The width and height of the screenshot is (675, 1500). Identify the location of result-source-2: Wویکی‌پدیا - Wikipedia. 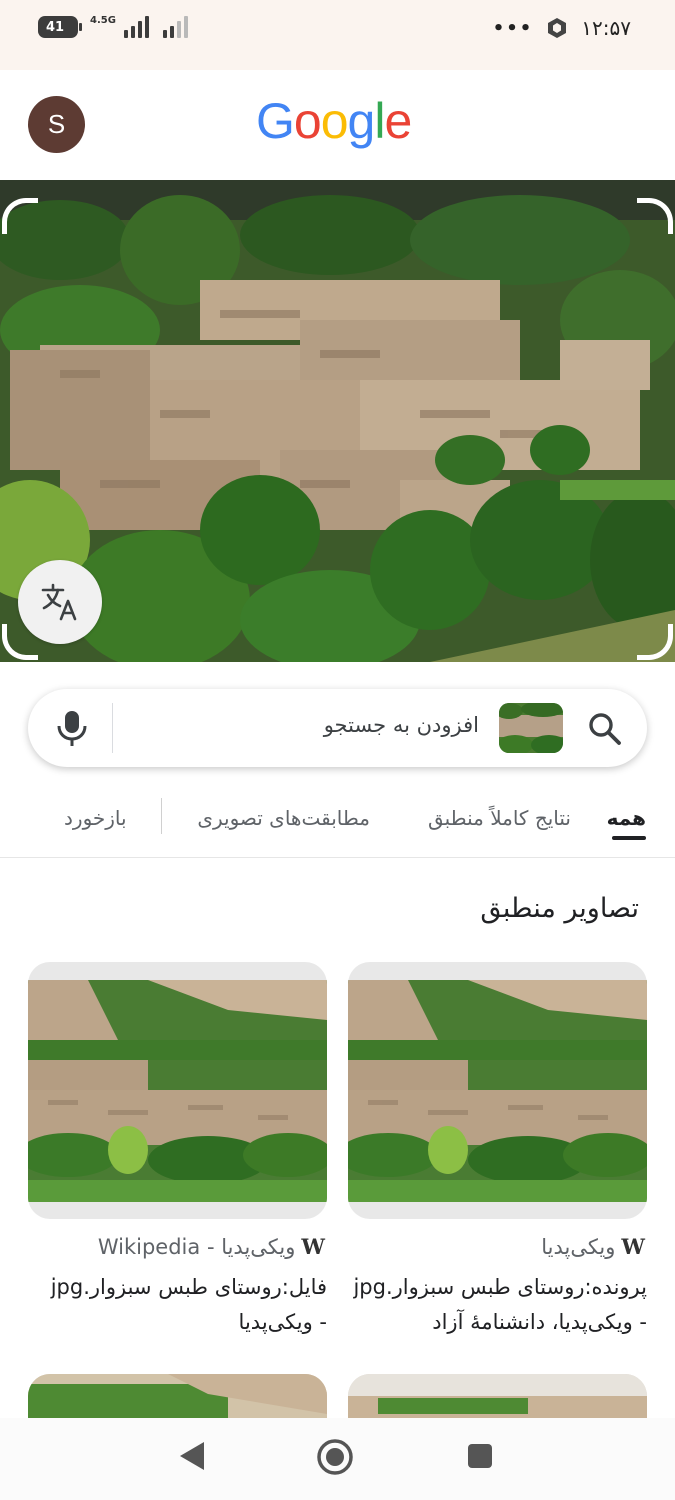
(211, 1246).